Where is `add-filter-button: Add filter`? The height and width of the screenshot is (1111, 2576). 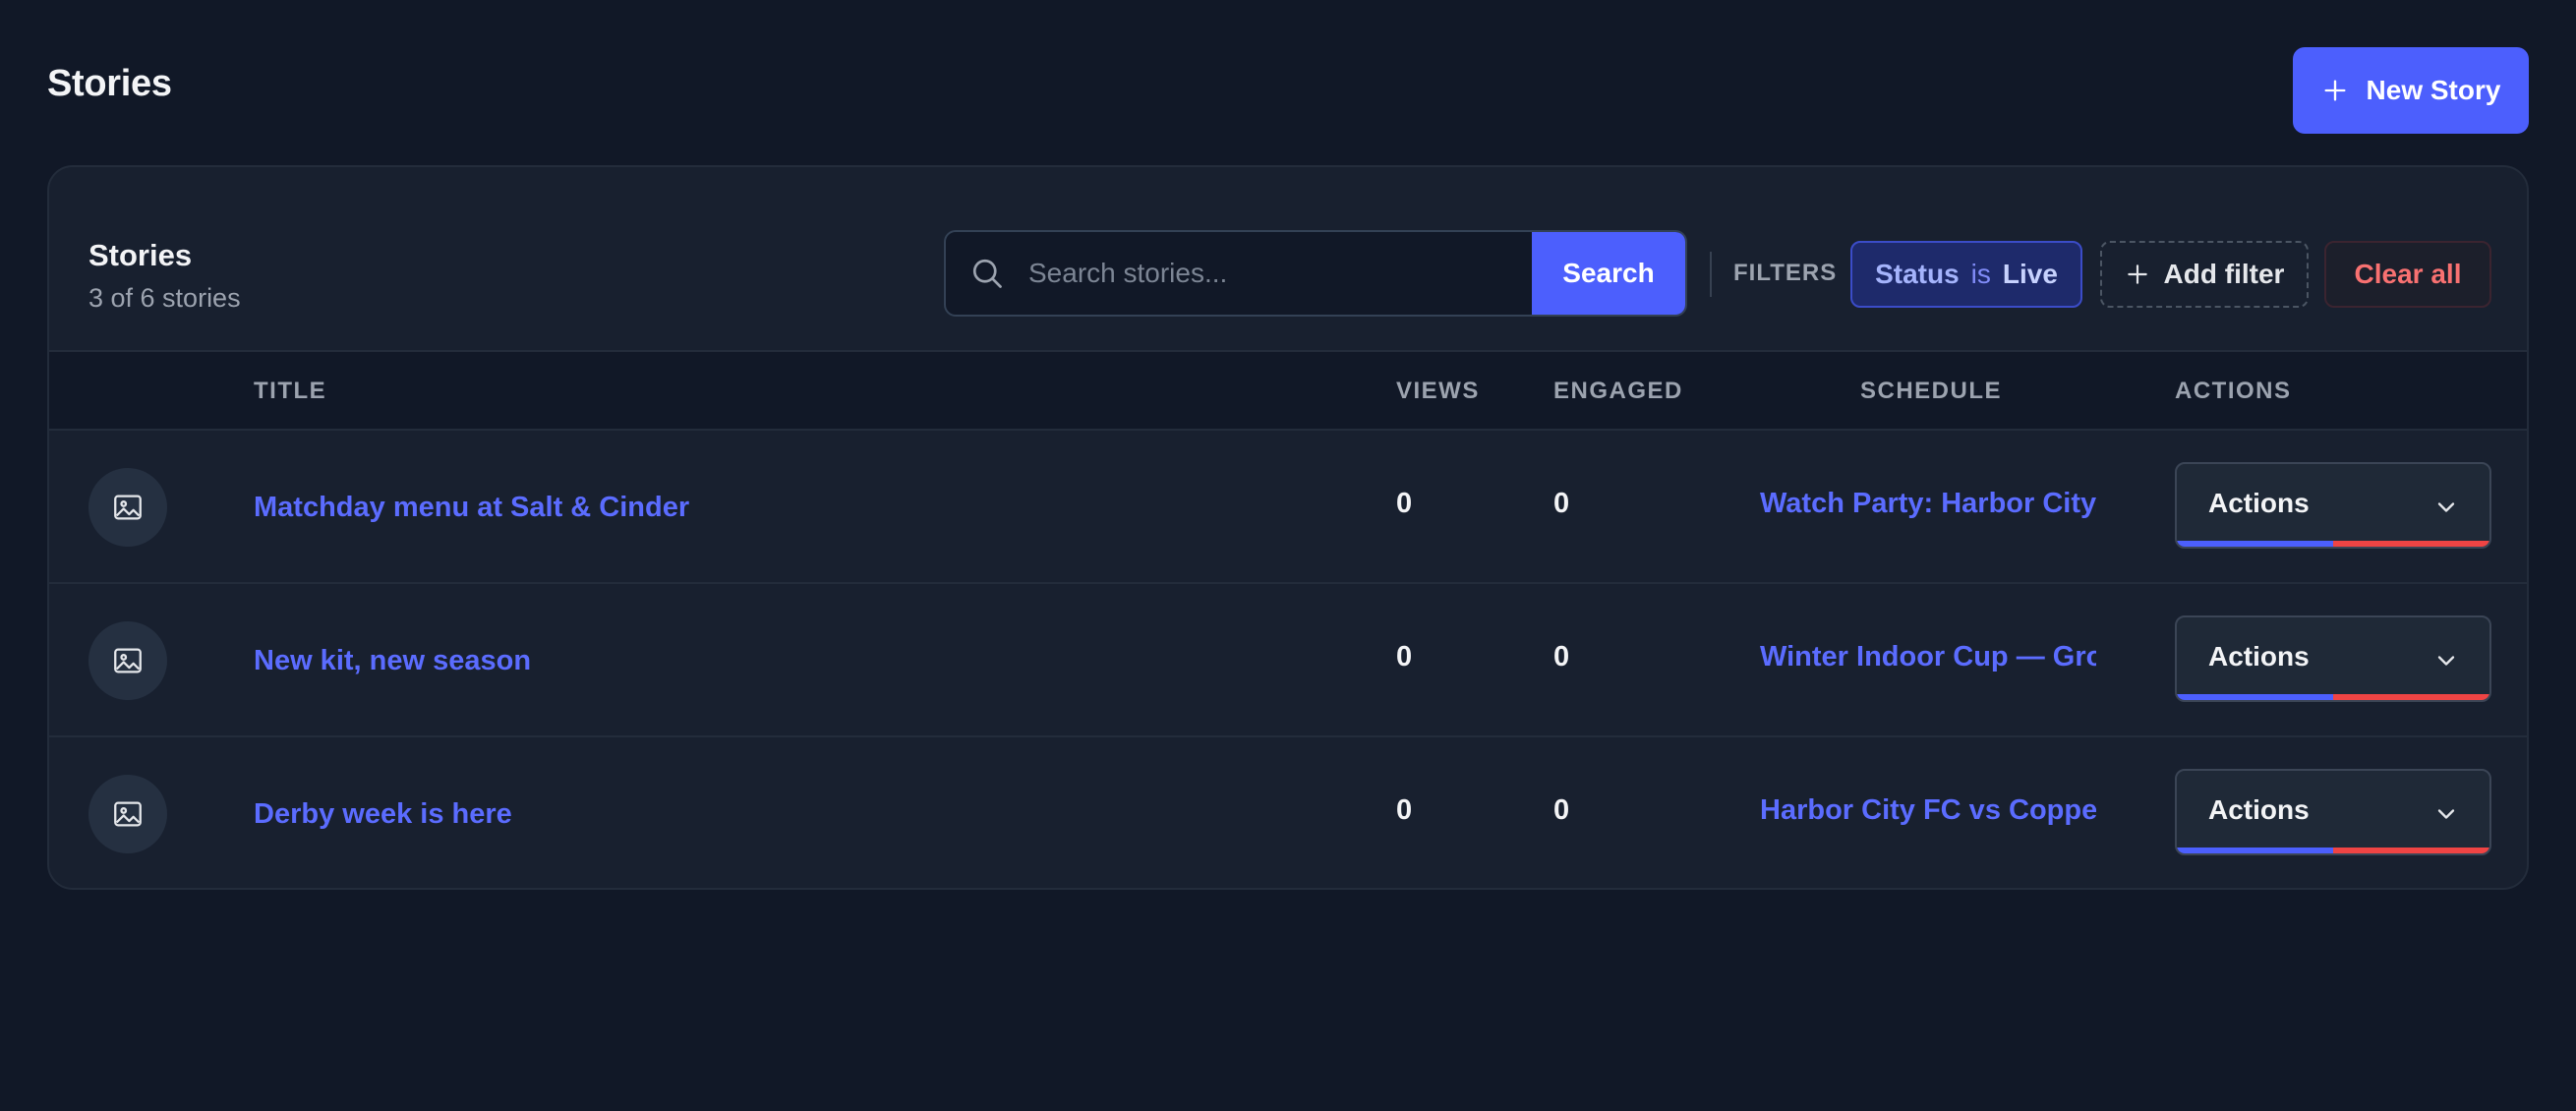 add-filter-button: Add filter is located at coordinates (2204, 274).